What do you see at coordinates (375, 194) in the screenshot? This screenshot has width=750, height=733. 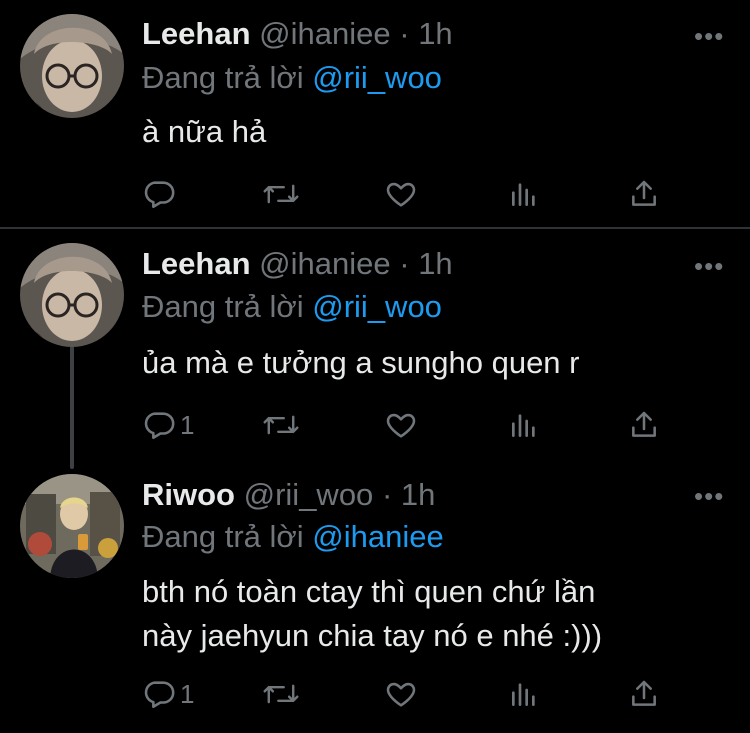 I see `action-bar` at bounding box center [375, 194].